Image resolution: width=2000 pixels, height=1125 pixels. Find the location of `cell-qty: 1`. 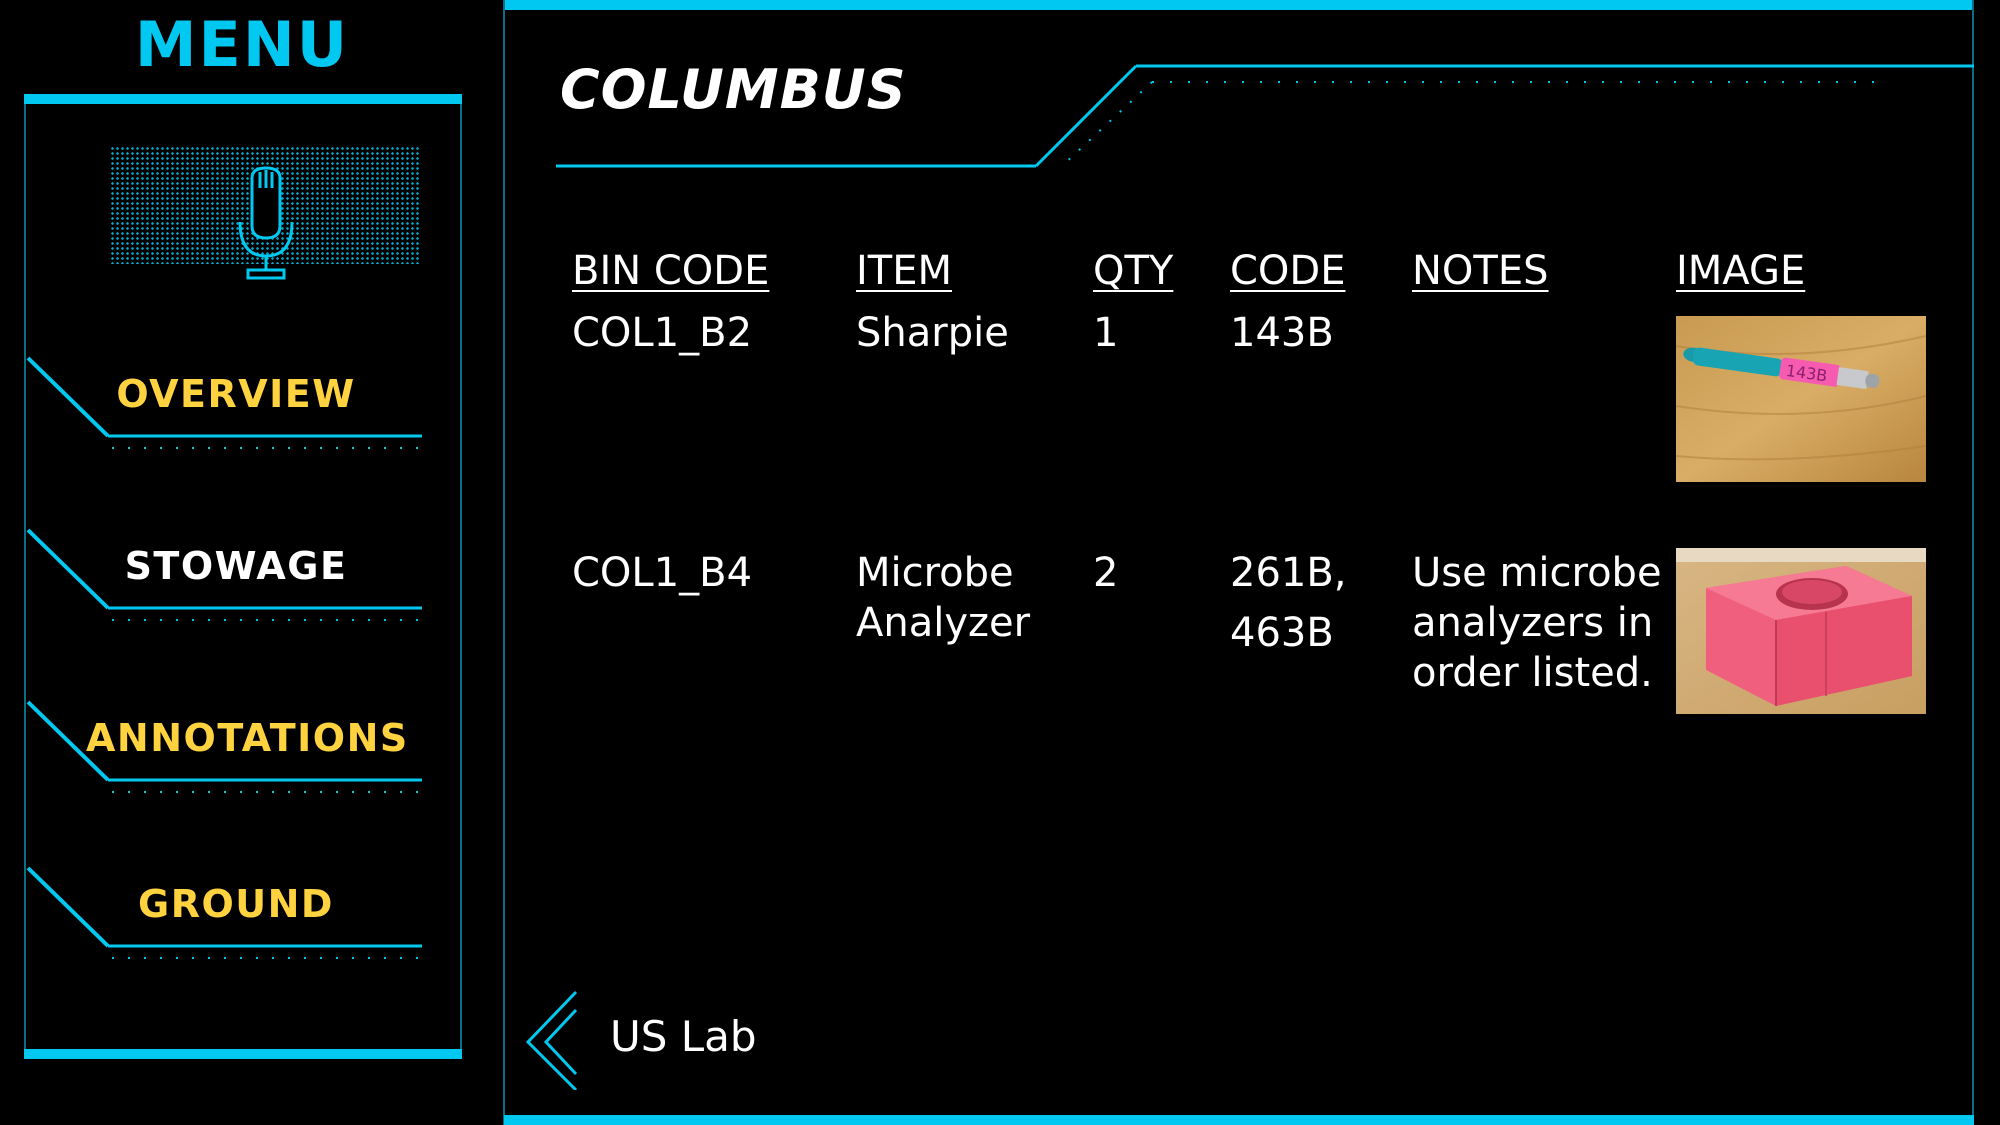

cell-qty: 1 is located at coordinates (1106, 333).